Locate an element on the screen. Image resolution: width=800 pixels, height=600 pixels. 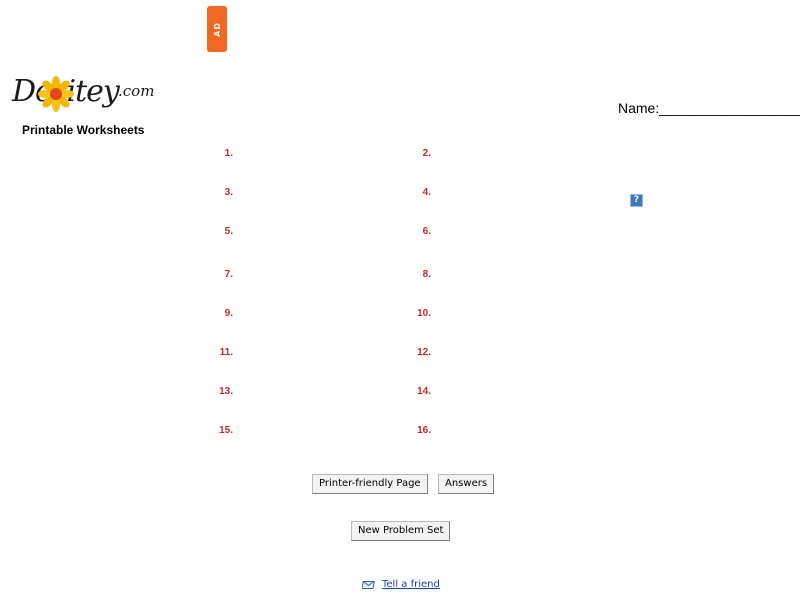
problem-number: 5. is located at coordinates (228, 231).